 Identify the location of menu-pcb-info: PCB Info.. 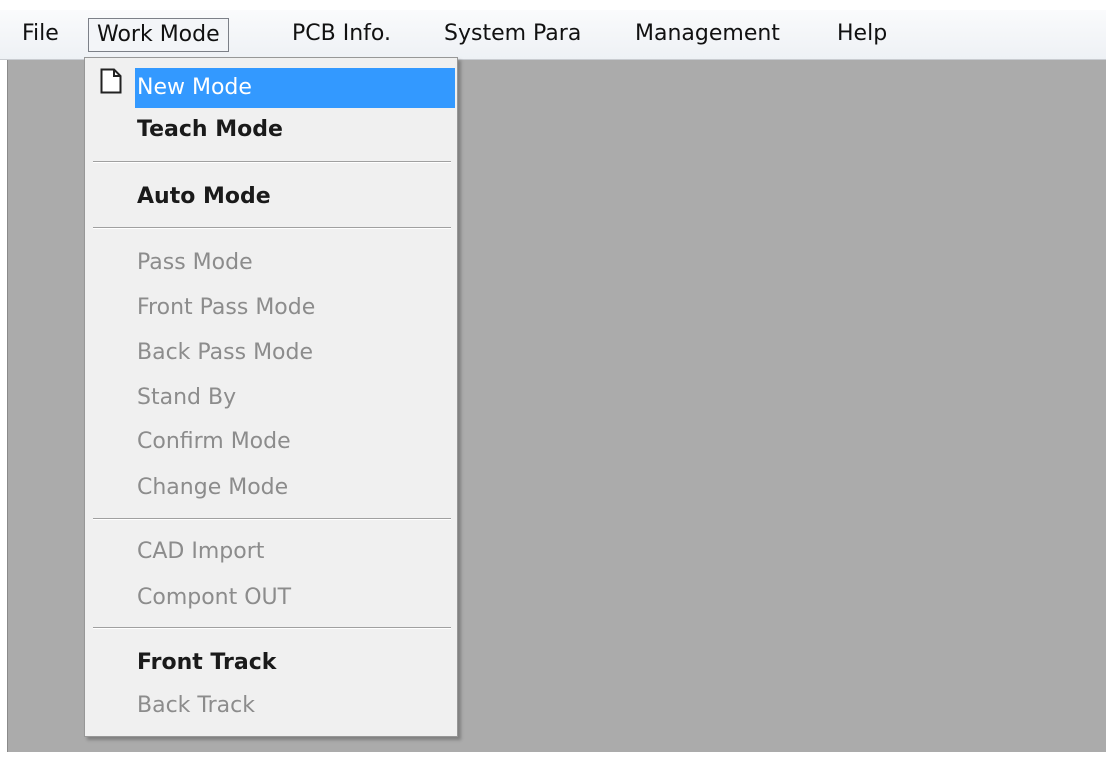
(341, 35).